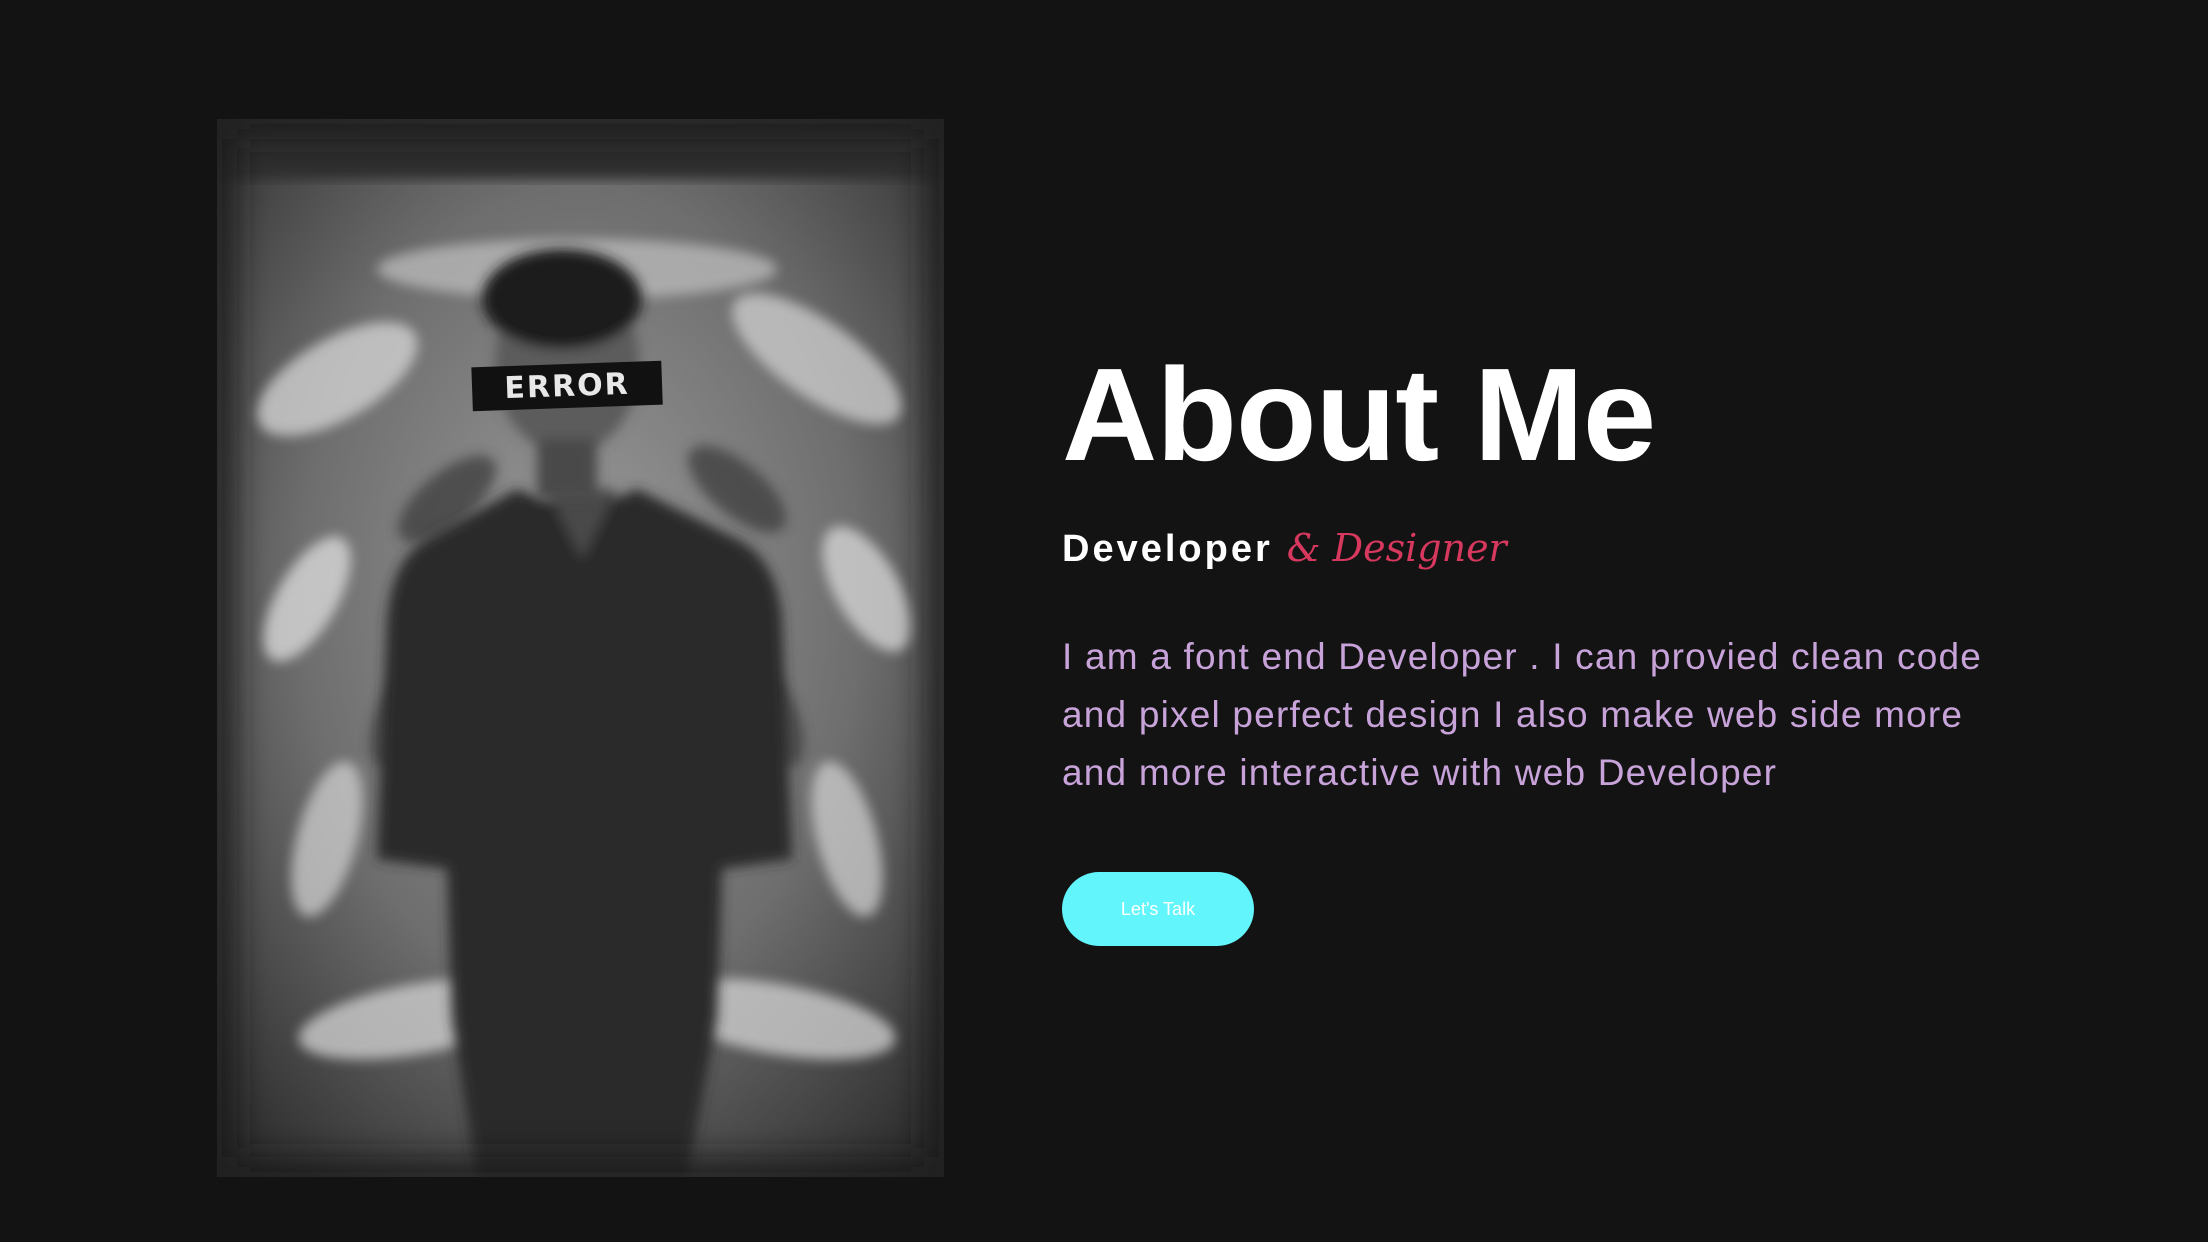  Describe the element at coordinates (1158, 909) in the screenshot. I see `lets-talk-button: Let's Talk` at that location.